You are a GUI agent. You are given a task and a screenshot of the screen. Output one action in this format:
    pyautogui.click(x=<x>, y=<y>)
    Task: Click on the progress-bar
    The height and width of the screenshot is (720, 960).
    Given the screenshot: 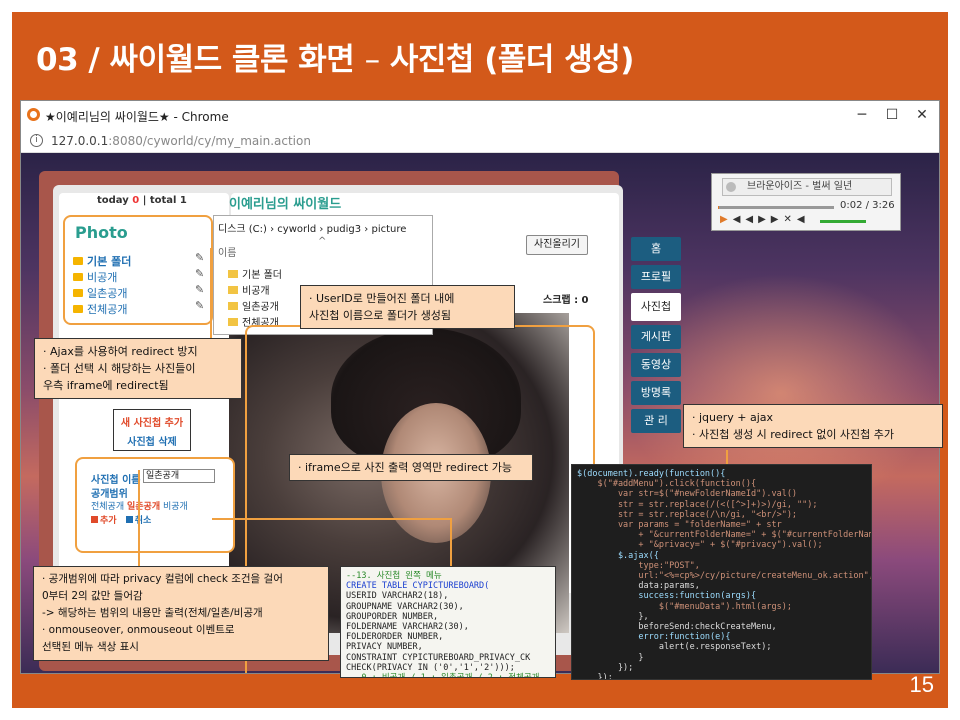 What is the action you would take?
    pyautogui.click(x=776, y=207)
    